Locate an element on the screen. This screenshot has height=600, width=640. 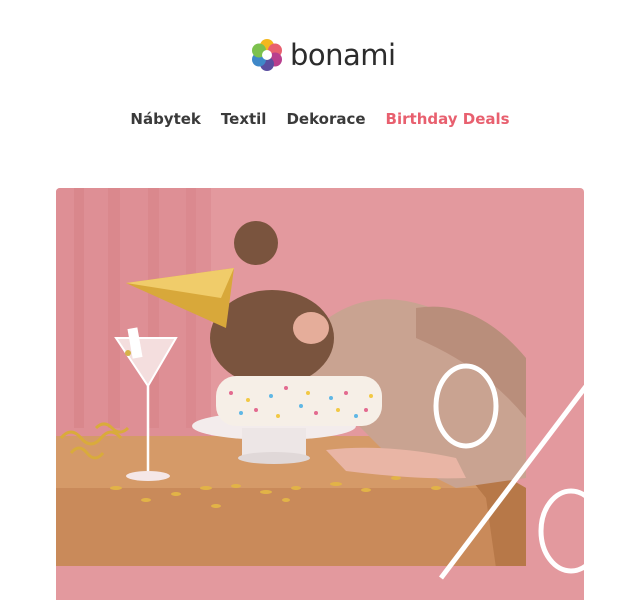
nav-item-nabytek: Nábytek is located at coordinates (165, 119).